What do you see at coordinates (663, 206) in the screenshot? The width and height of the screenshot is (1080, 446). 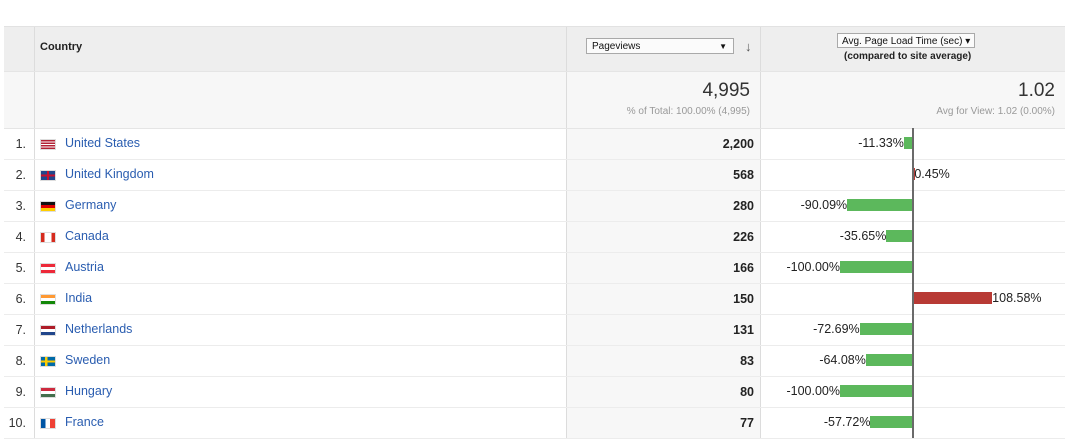 I see `pageviews-cell: 280` at bounding box center [663, 206].